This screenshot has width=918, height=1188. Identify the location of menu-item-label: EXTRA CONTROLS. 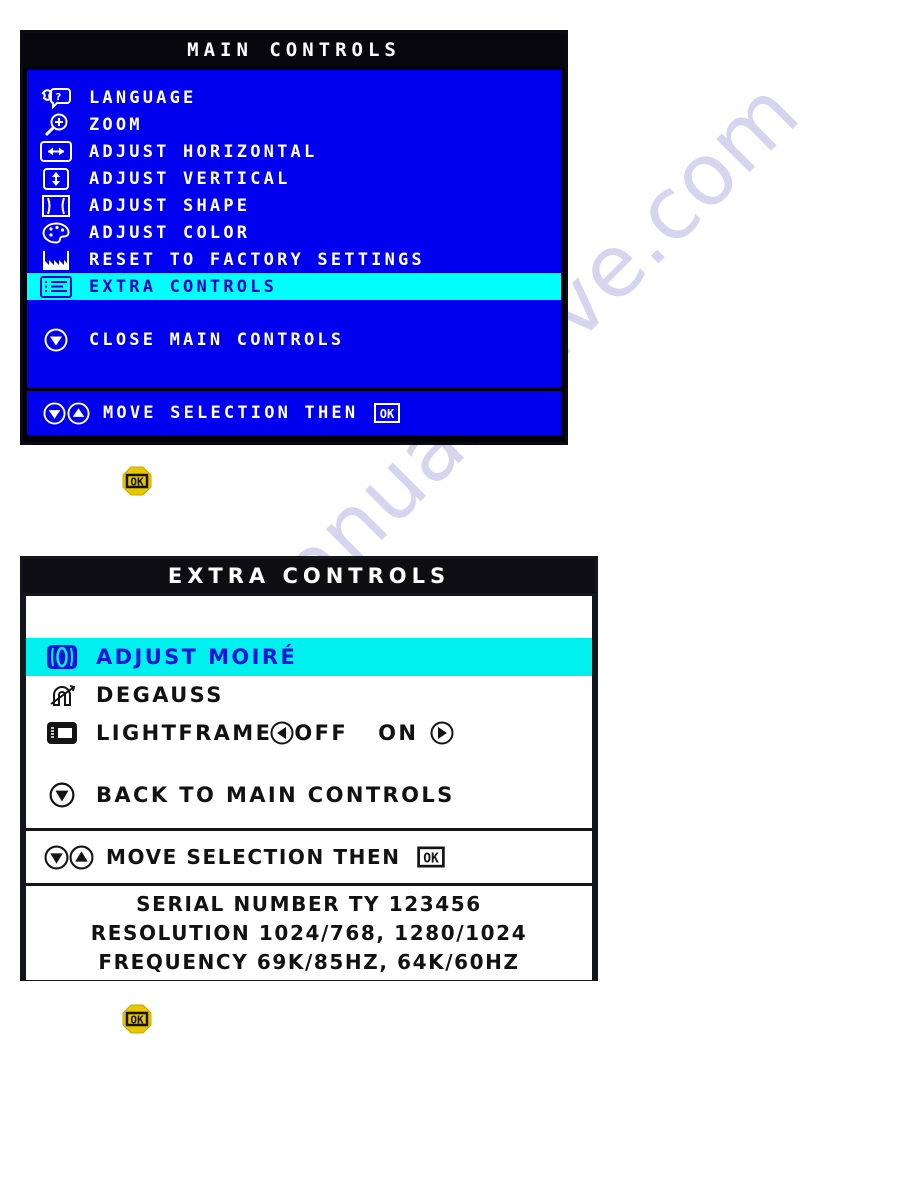
(183, 286).